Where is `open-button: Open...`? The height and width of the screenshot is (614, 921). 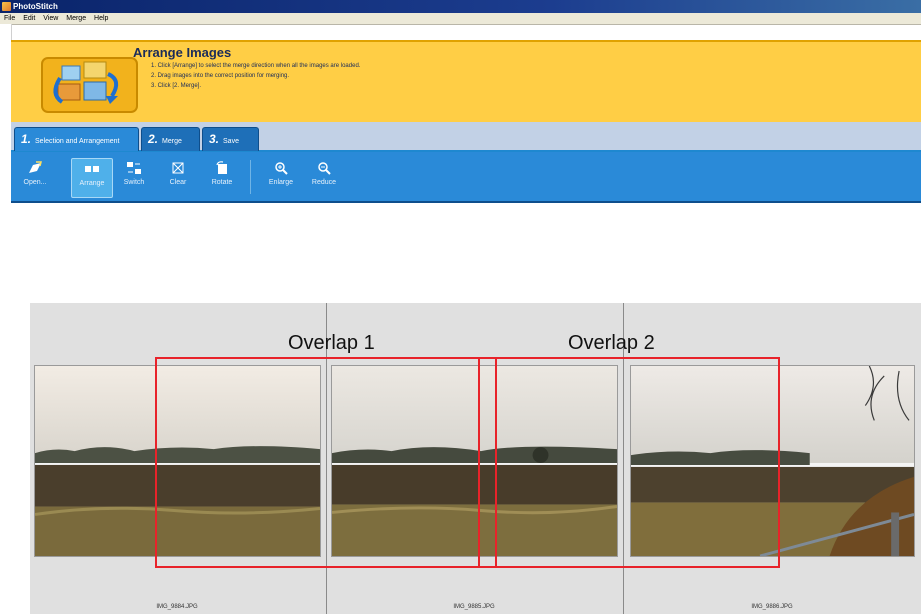 open-button: Open... is located at coordinates (35, 177).